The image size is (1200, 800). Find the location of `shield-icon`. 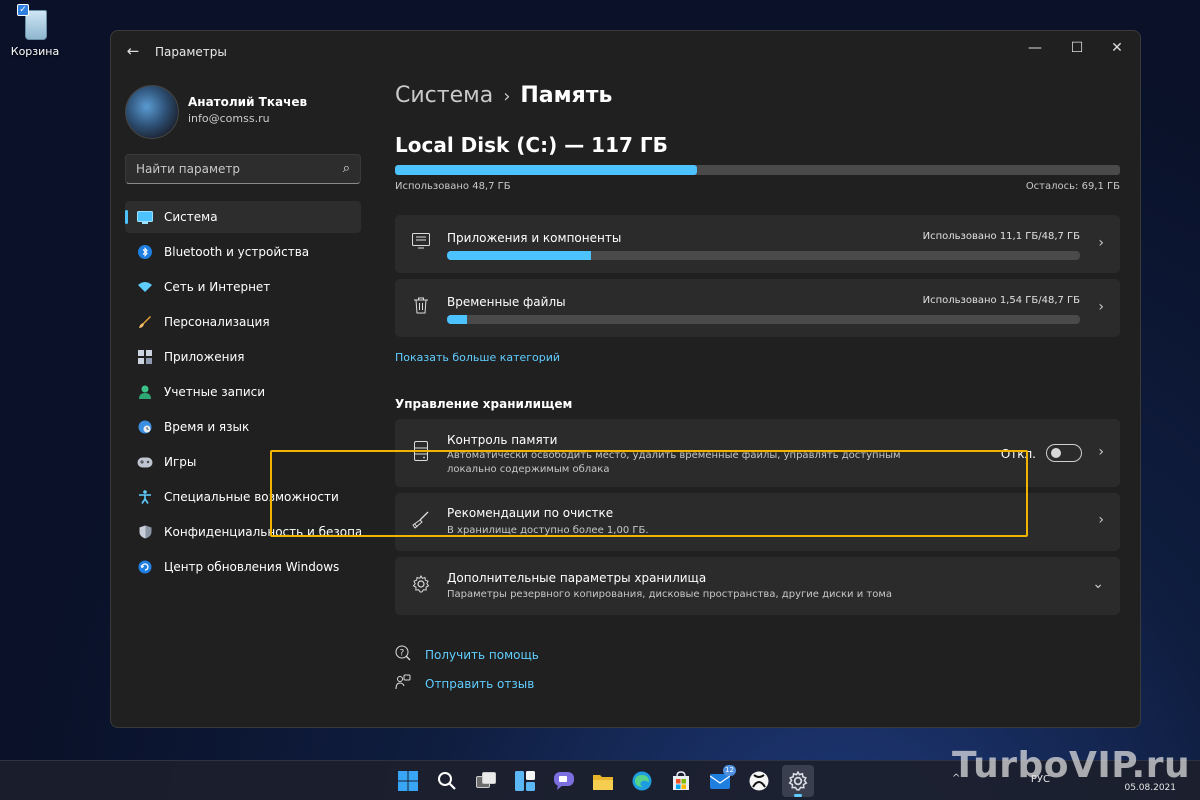

shield-icon is located at coordinates (145, 532).